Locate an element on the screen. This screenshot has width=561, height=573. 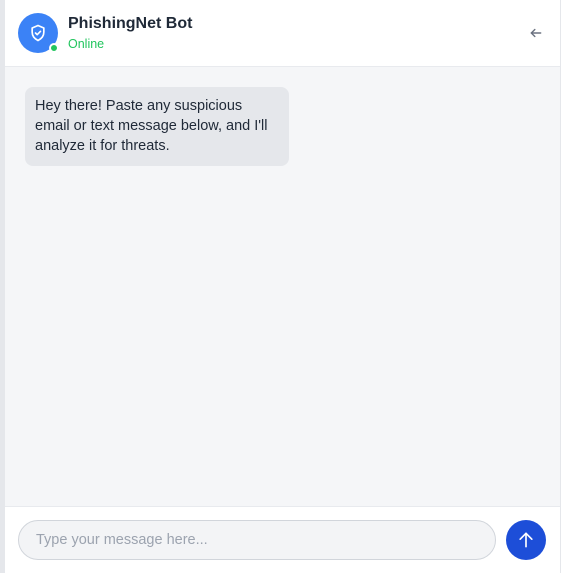
chat-header: PhishingNet Bot Online is located at coordinates (282, 33).